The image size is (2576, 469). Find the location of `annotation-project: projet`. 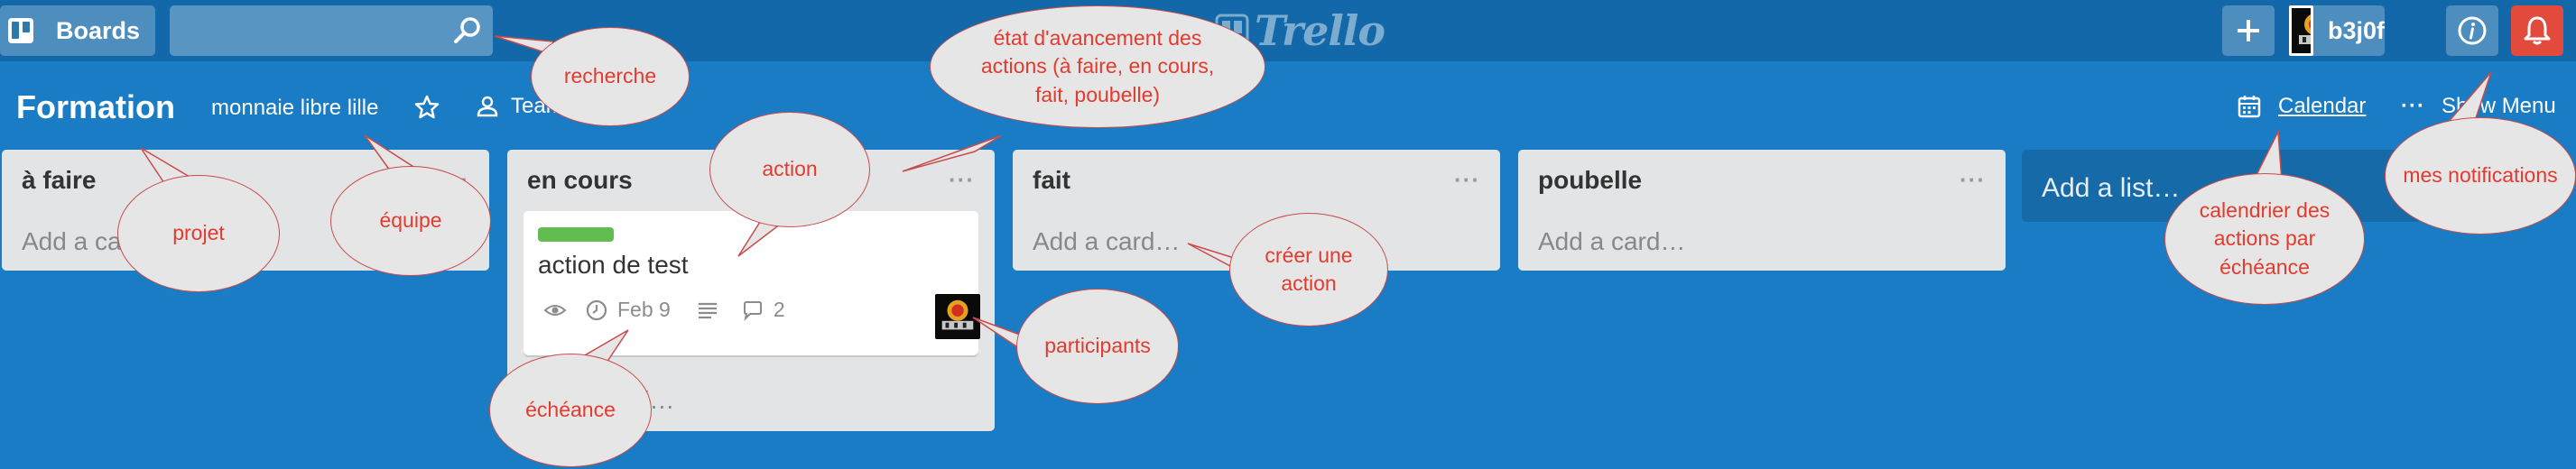

annotation-project: projet is located at coordinates (198, 233).